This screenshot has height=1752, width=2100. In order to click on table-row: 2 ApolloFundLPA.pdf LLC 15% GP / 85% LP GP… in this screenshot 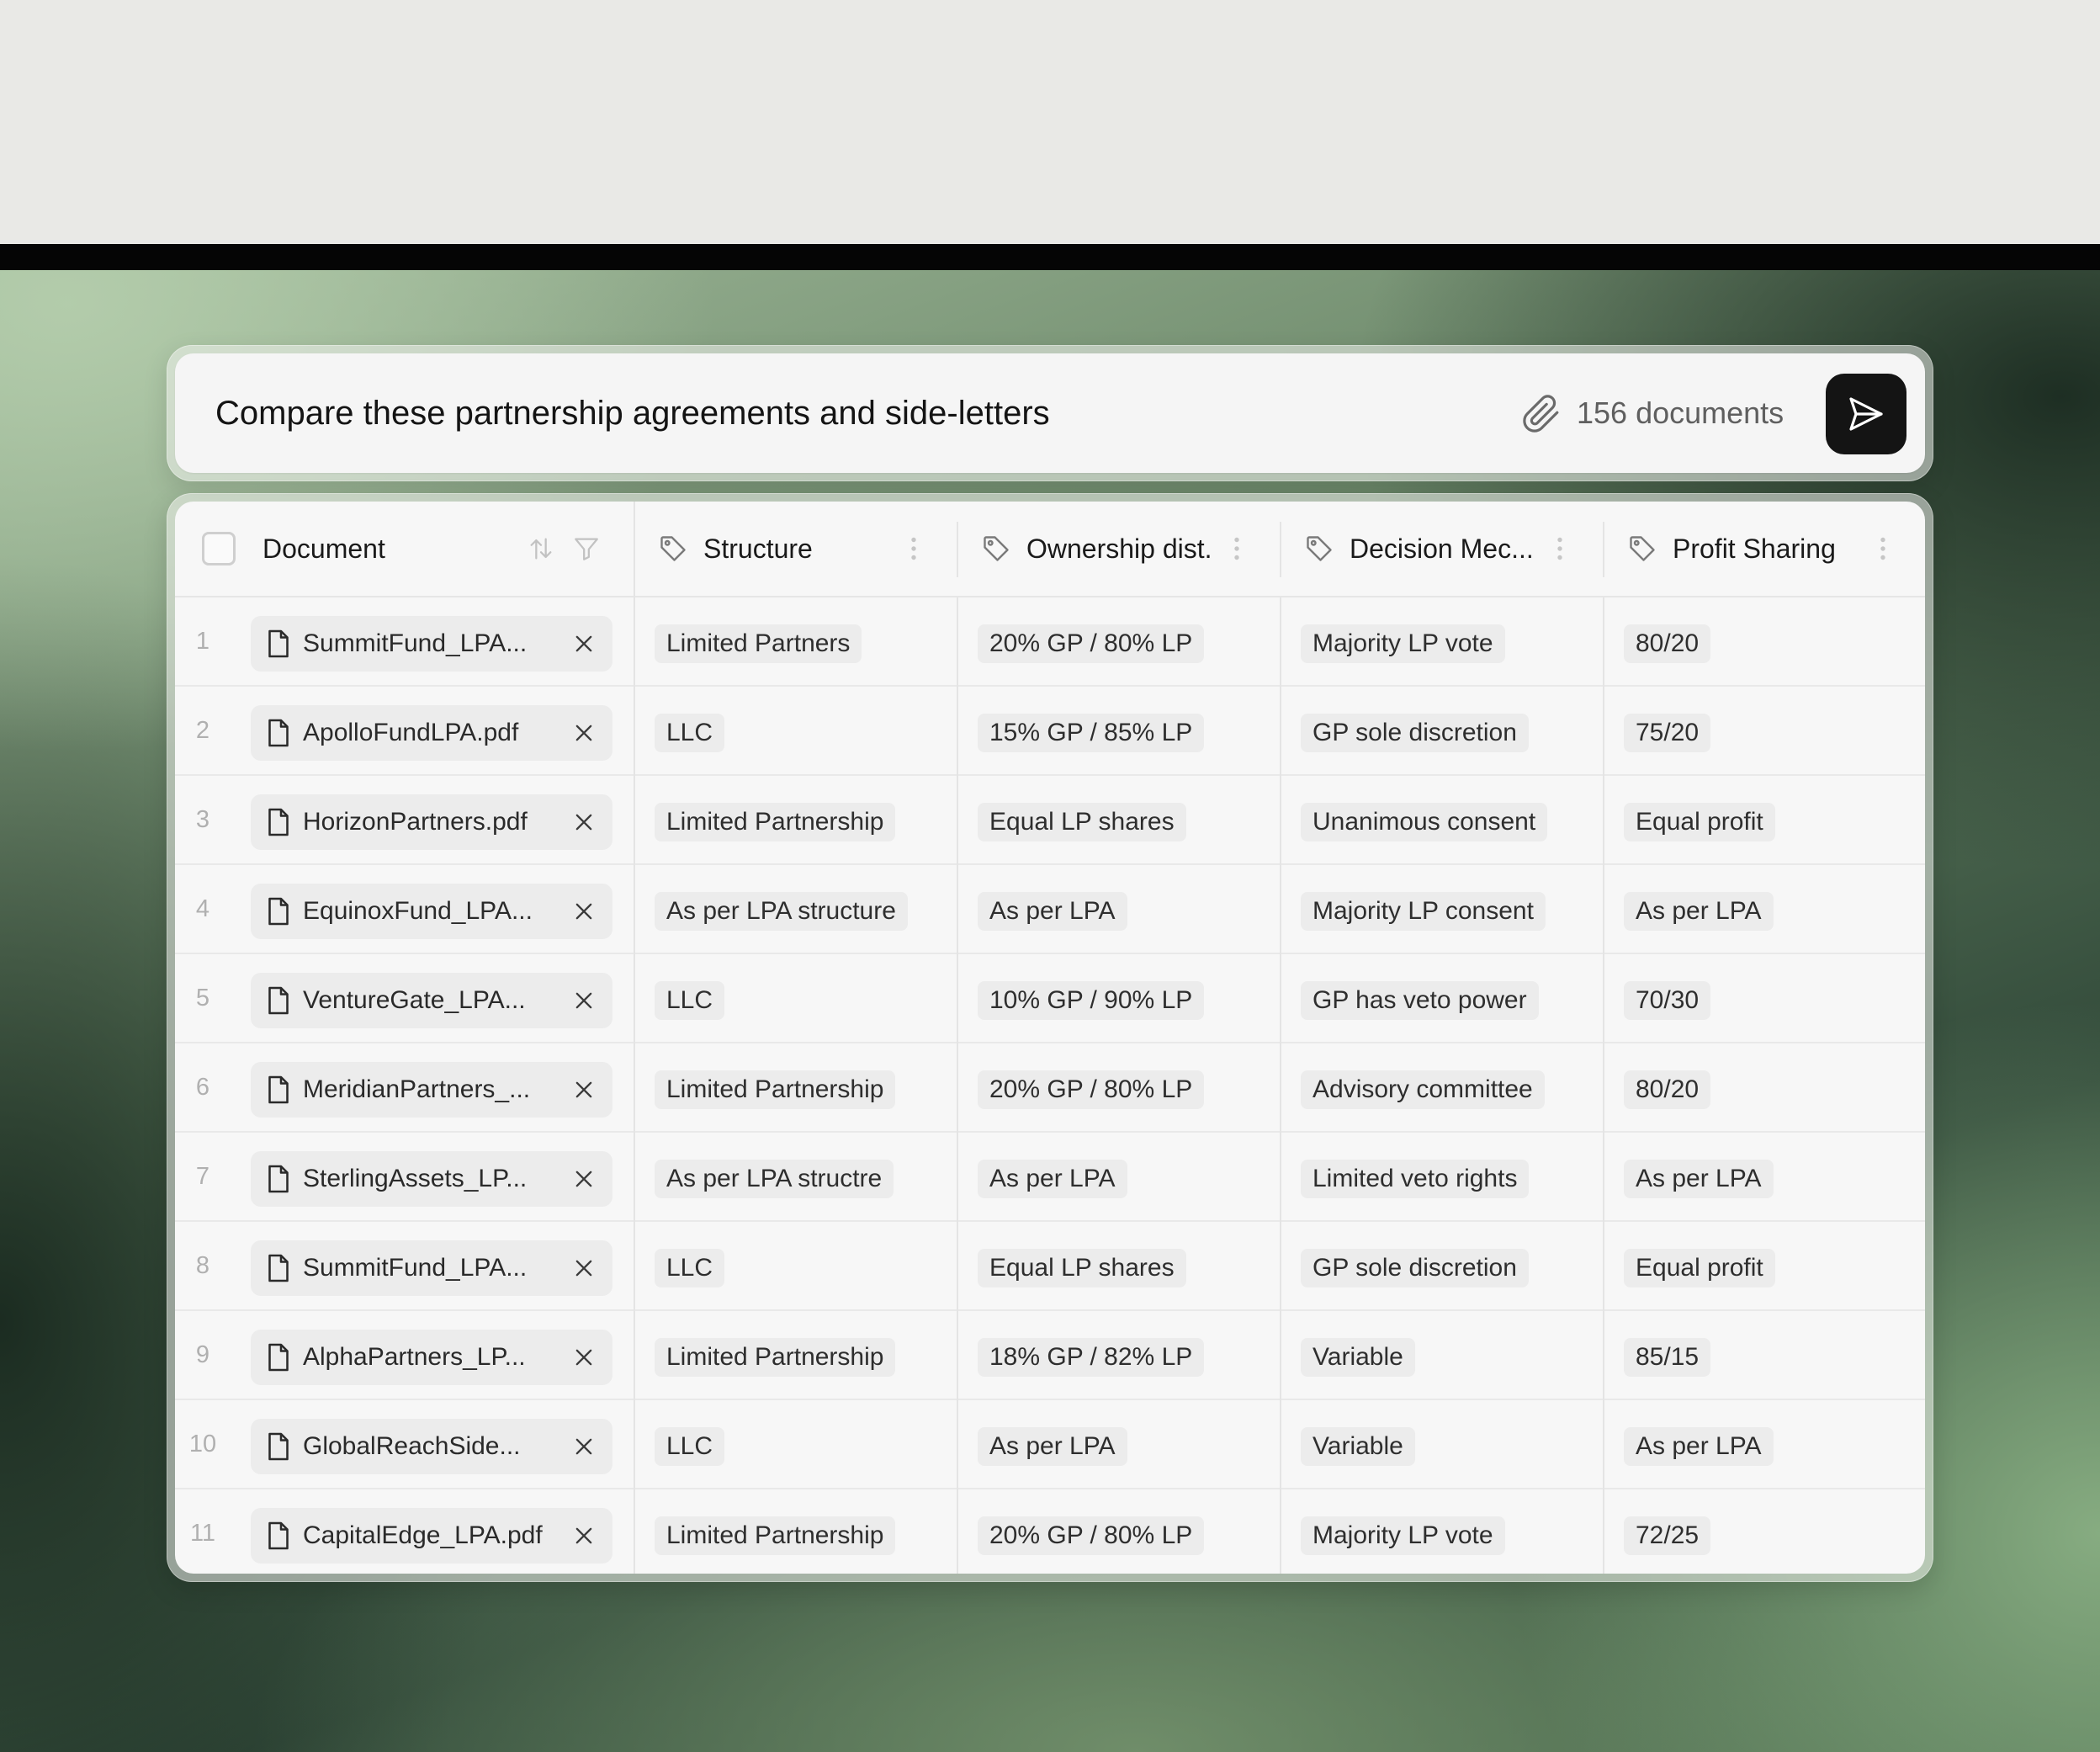, I will do `click(1050, 731)`.